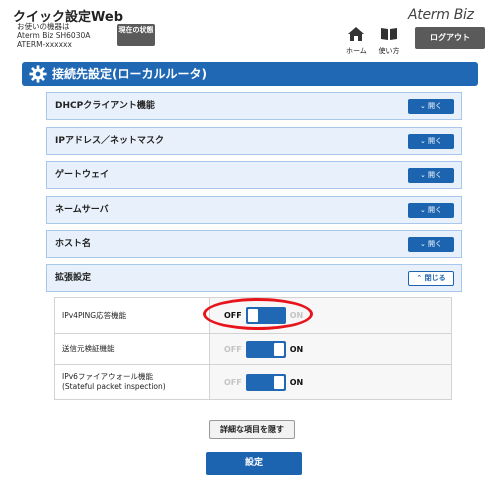  I want to click on source-verification-toggle: OFF ON, so click(264, 349).